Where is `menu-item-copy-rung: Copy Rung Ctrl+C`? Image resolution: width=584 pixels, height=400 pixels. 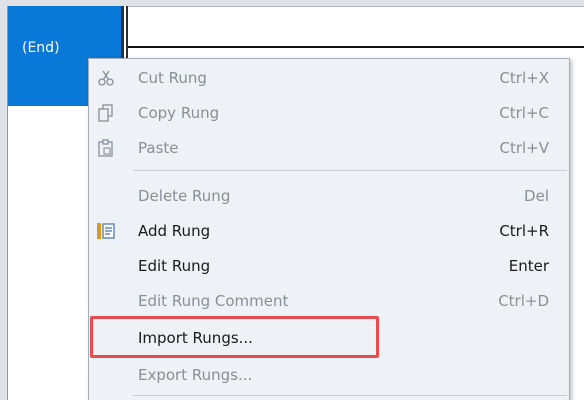 menu-item-copy-rung: Copy Rung Ctrl+C is located at coordinates (329, 113).